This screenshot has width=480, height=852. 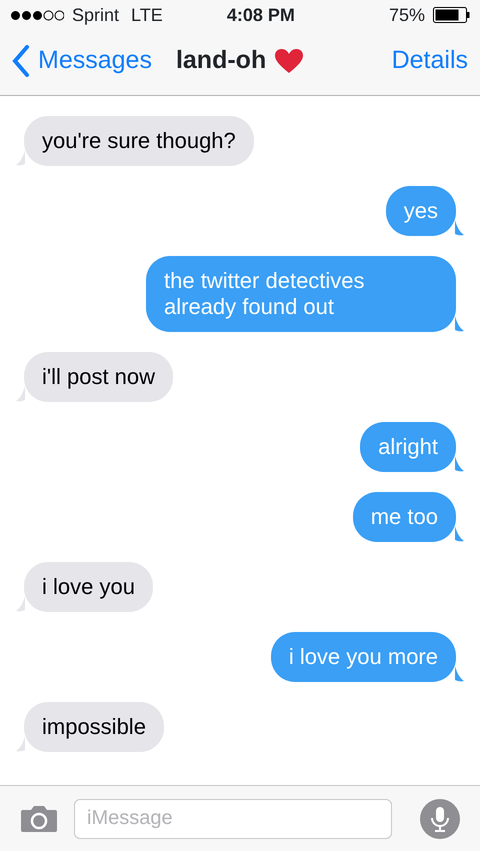 What do you see at coordinates (289, 61) in the screenshot?
I see `heart-icon` at bounding box center [289, 61].